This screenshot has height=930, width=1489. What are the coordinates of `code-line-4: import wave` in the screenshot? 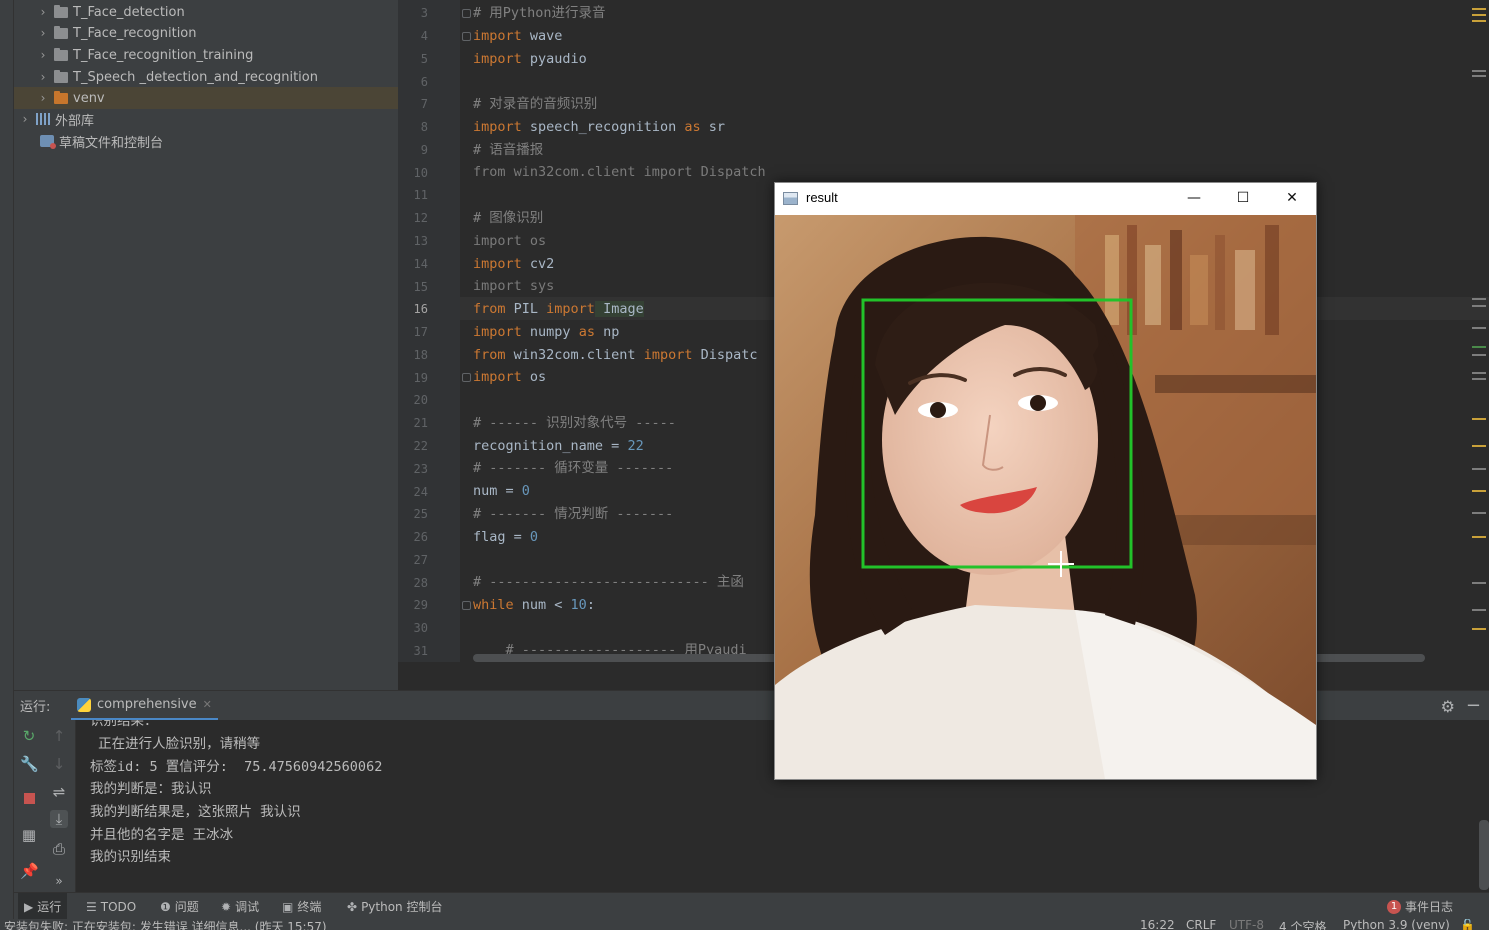 It's located at (517, 36).